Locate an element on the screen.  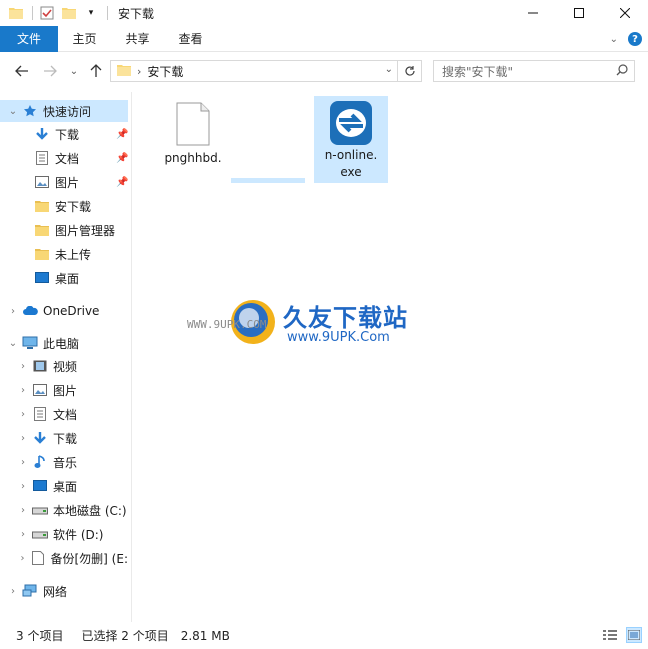
maximize-button is located at coordinates (579, 13).